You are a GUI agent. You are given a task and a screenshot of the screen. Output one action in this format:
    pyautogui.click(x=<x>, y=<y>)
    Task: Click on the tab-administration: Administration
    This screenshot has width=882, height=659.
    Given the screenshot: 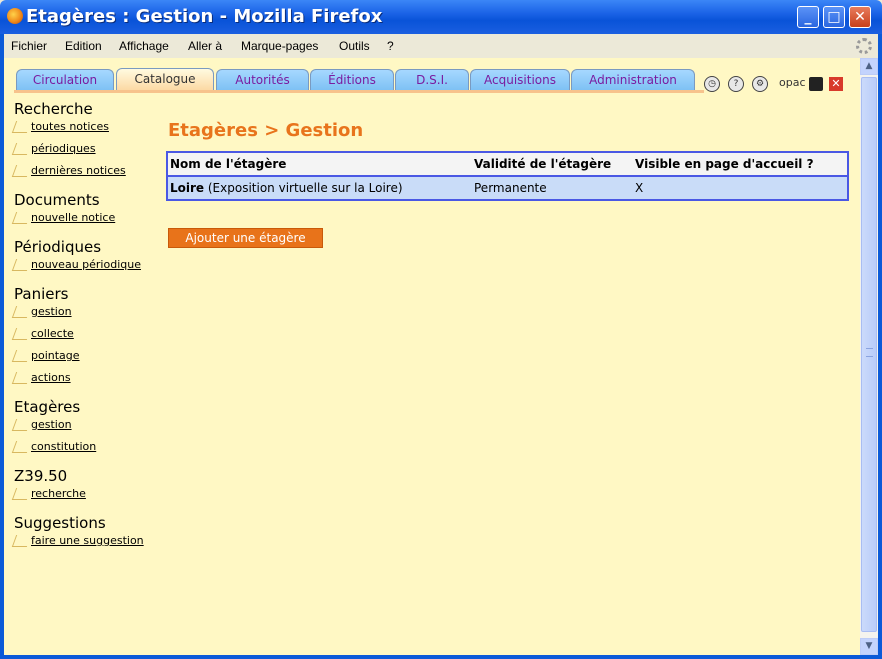 What is the action you would take?
    pyautogui.click(x=633, y=79)
    